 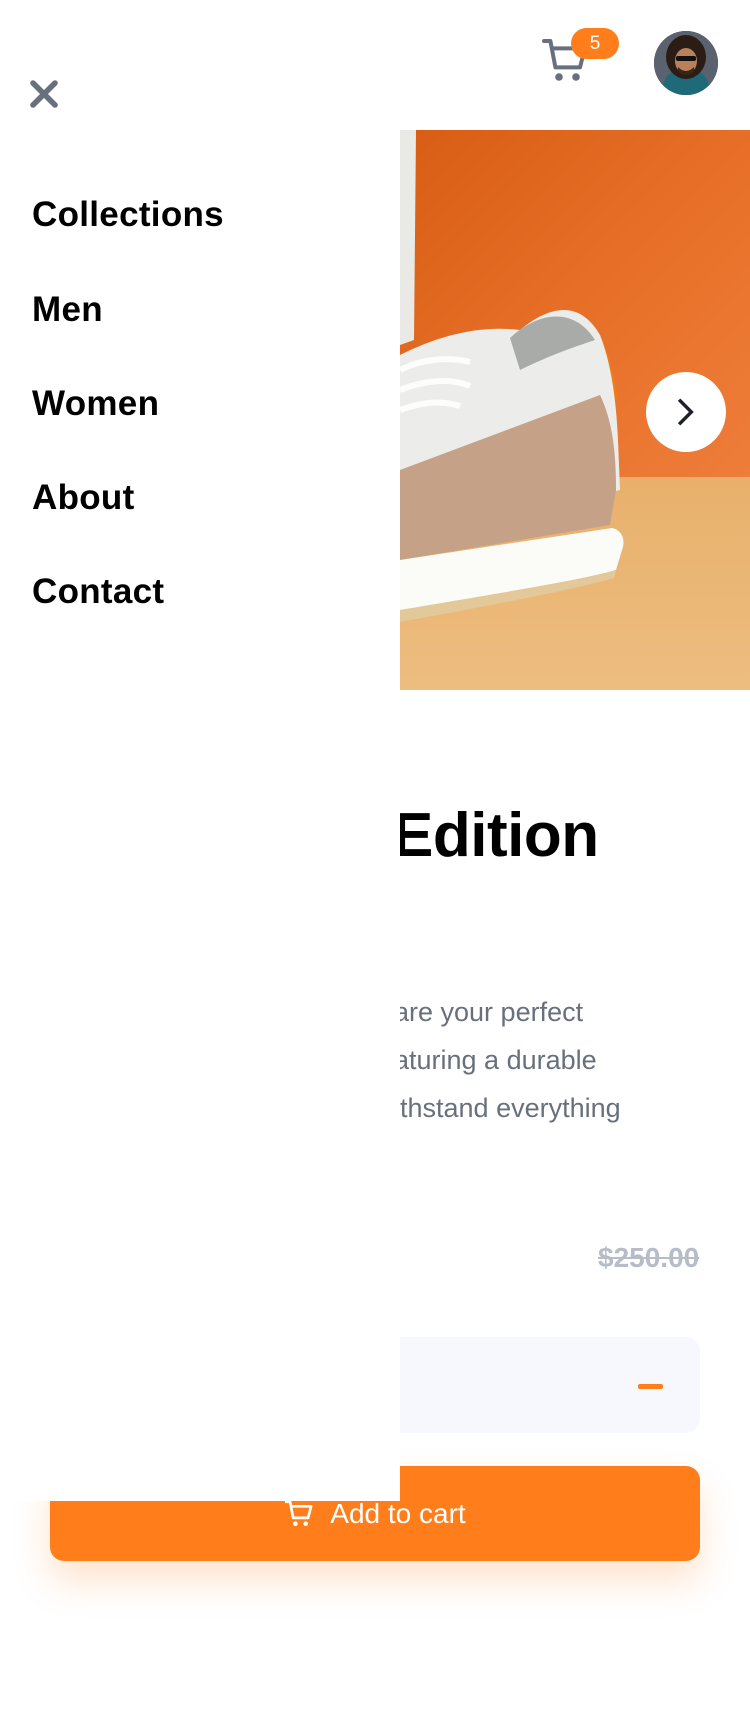 I want to click on product-title: Edition, so click(x=495, y=835).